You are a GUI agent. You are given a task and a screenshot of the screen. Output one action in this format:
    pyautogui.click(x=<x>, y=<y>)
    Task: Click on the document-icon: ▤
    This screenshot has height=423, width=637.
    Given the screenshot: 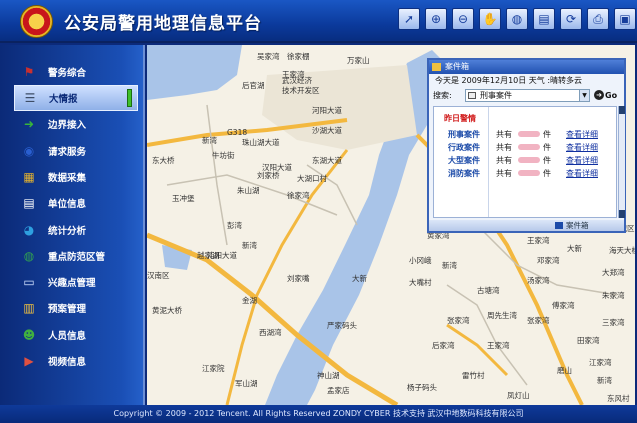 What is the action you would take?
    pyautogui.click(x=29, y=203)
    